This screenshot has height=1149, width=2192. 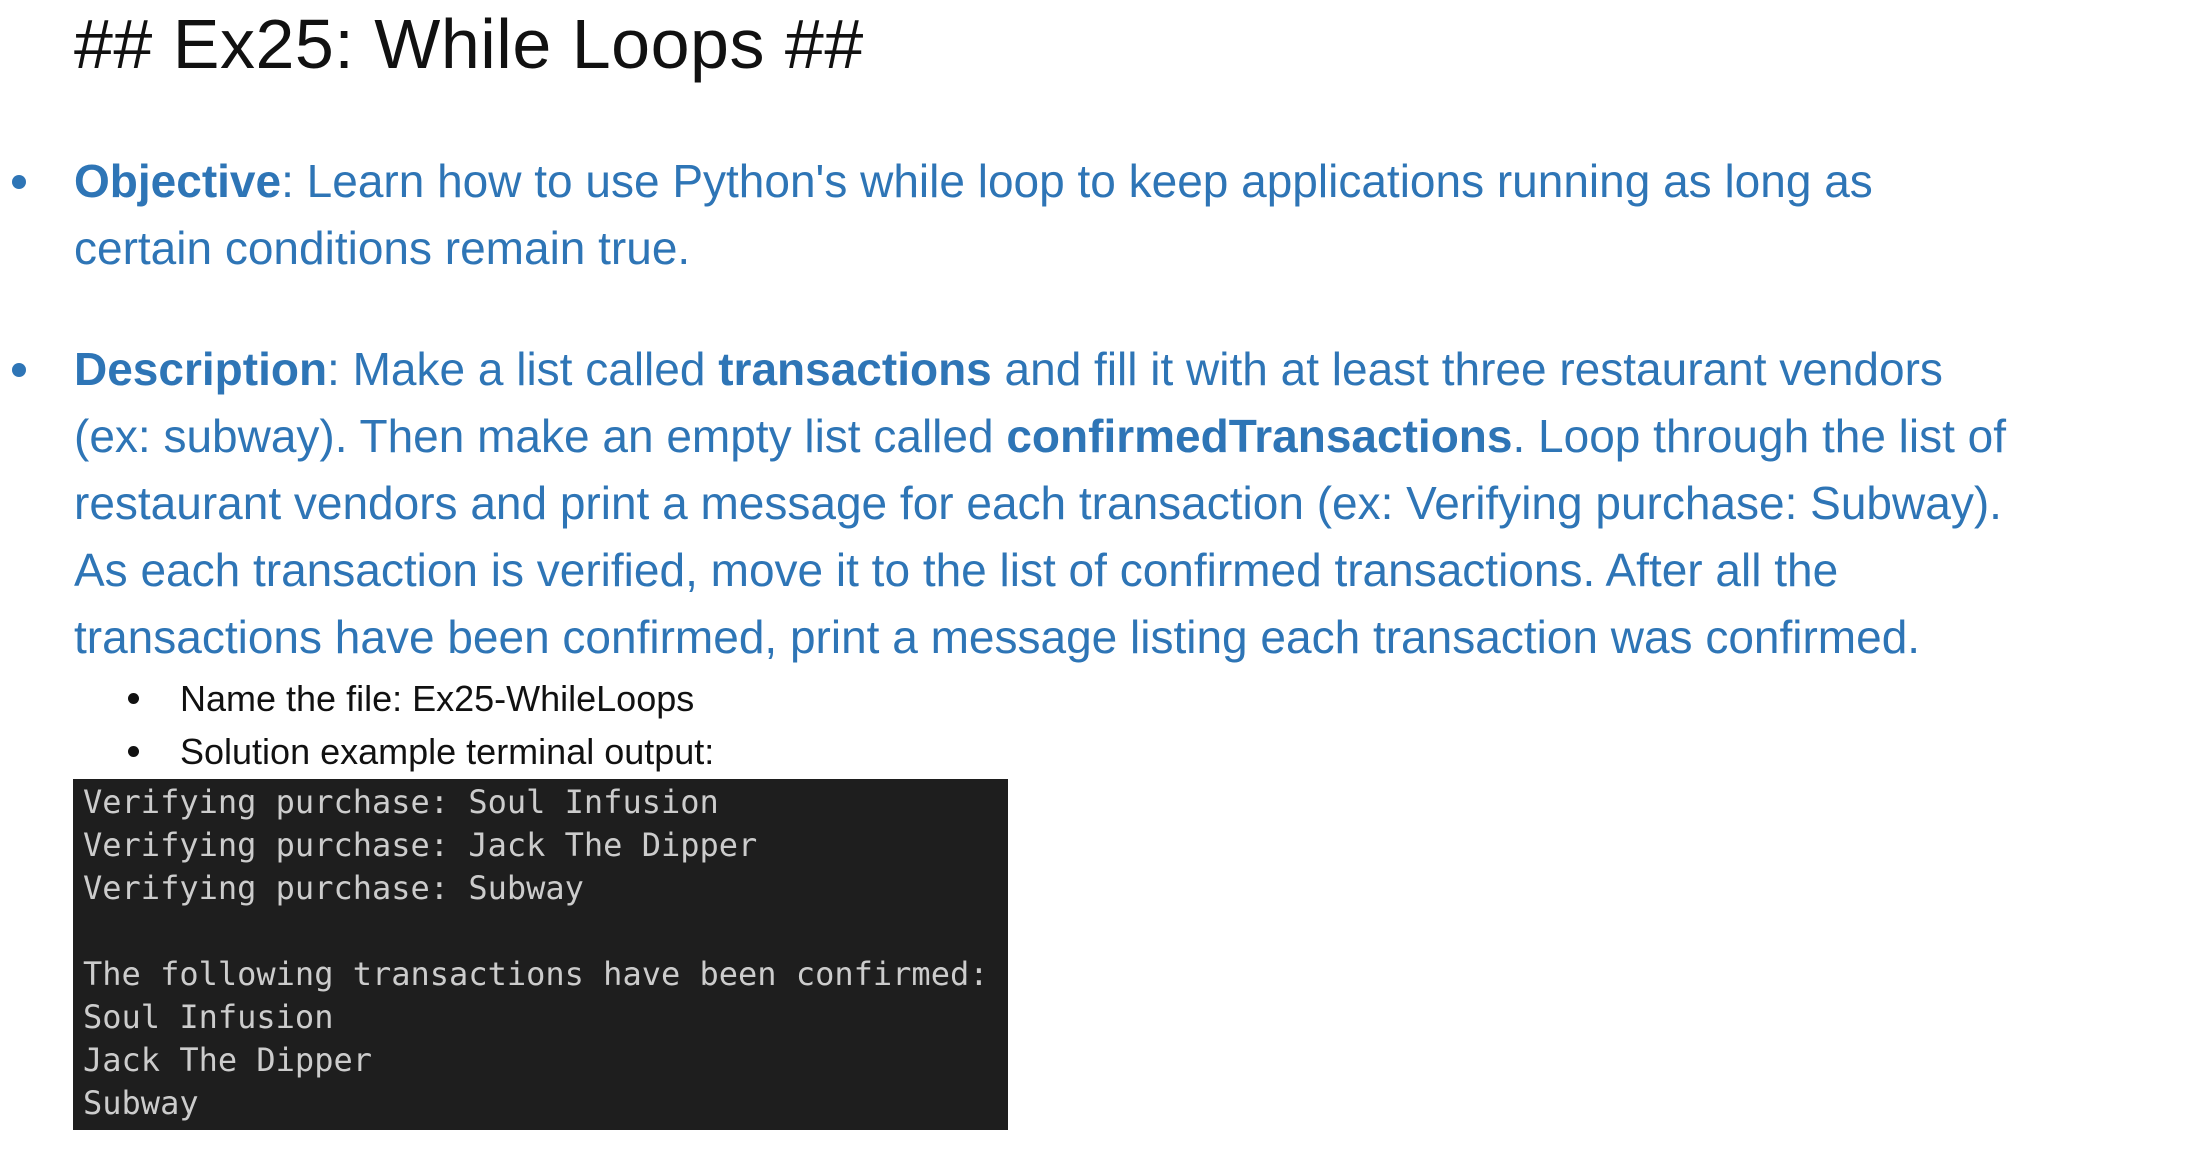 What do you see at coordinates (201, 369) in the screenshot?
I see `description-label: Description` at bounding box center [201, 369].